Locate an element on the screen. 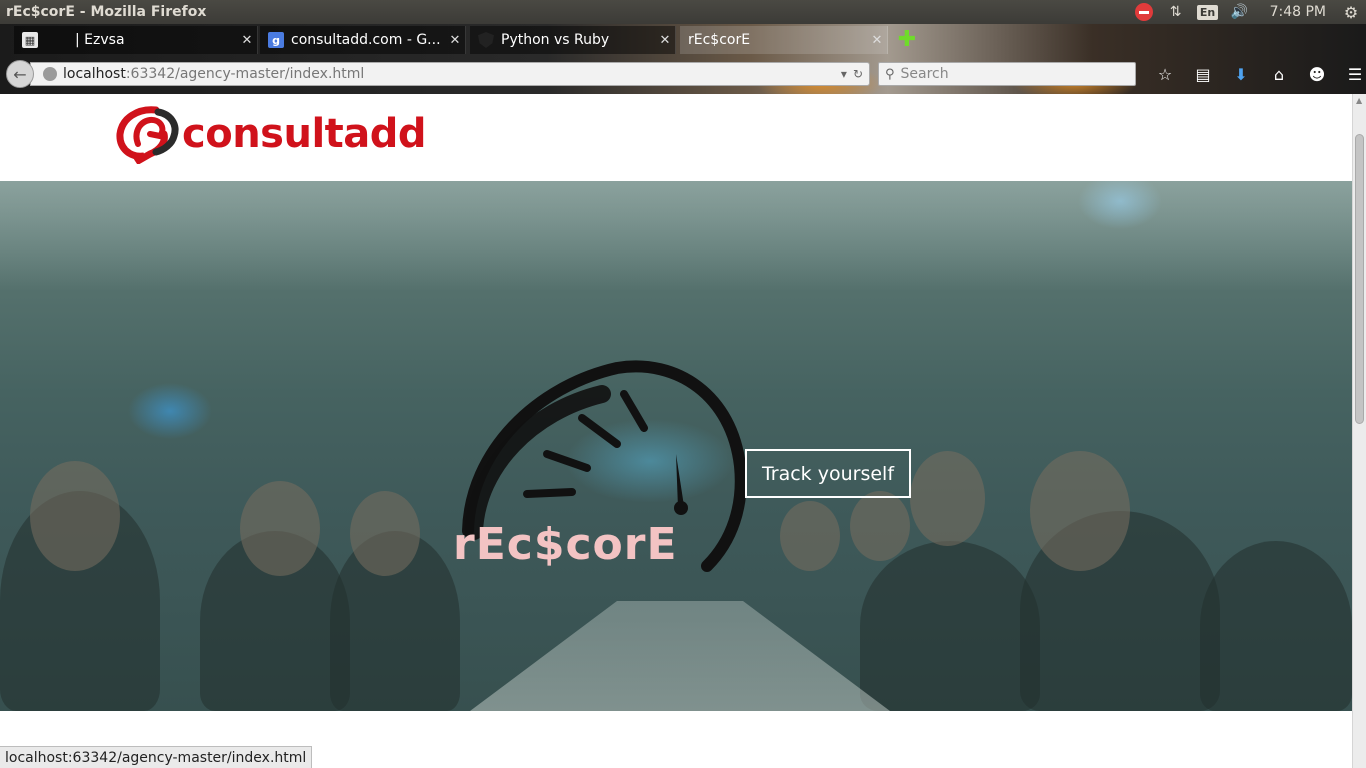  consultadd-logo: consultadd is located at coordinates (271, 134).